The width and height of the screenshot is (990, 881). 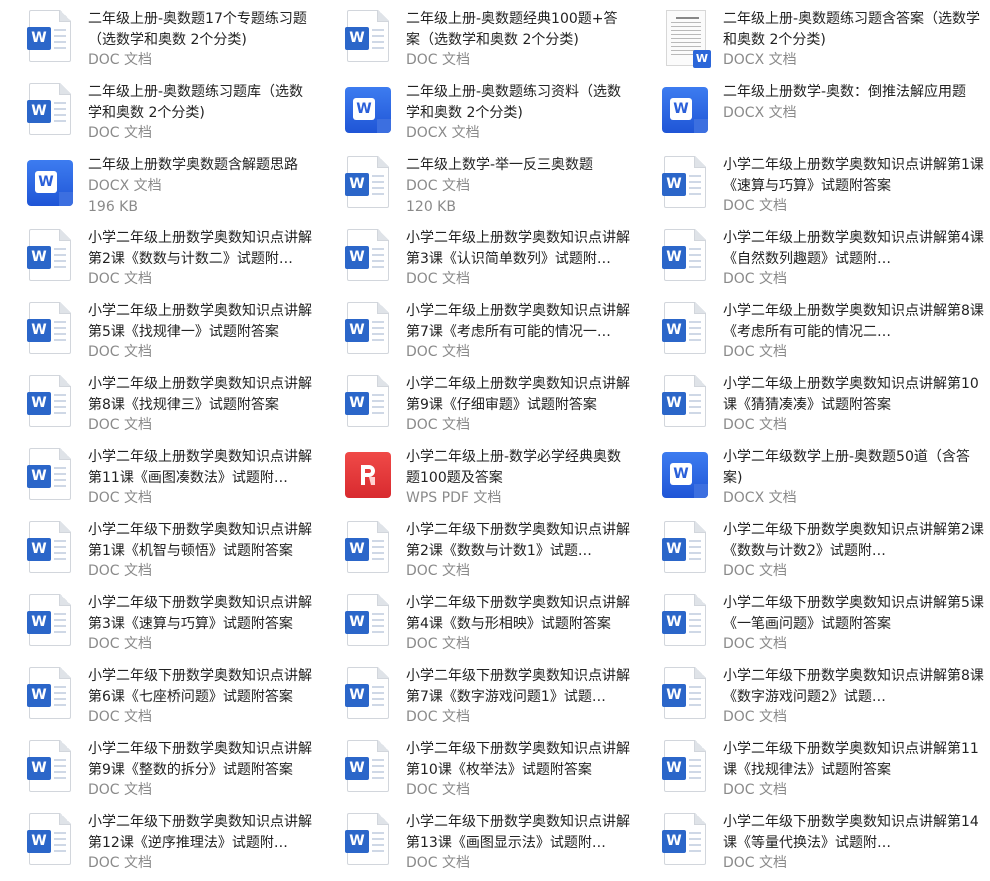 I want to click on file-item: W 小学二年级下册数学奥数知识点讲解第2课《数数与计数1》试题… DOC 文档, so click(x=477, y=551).